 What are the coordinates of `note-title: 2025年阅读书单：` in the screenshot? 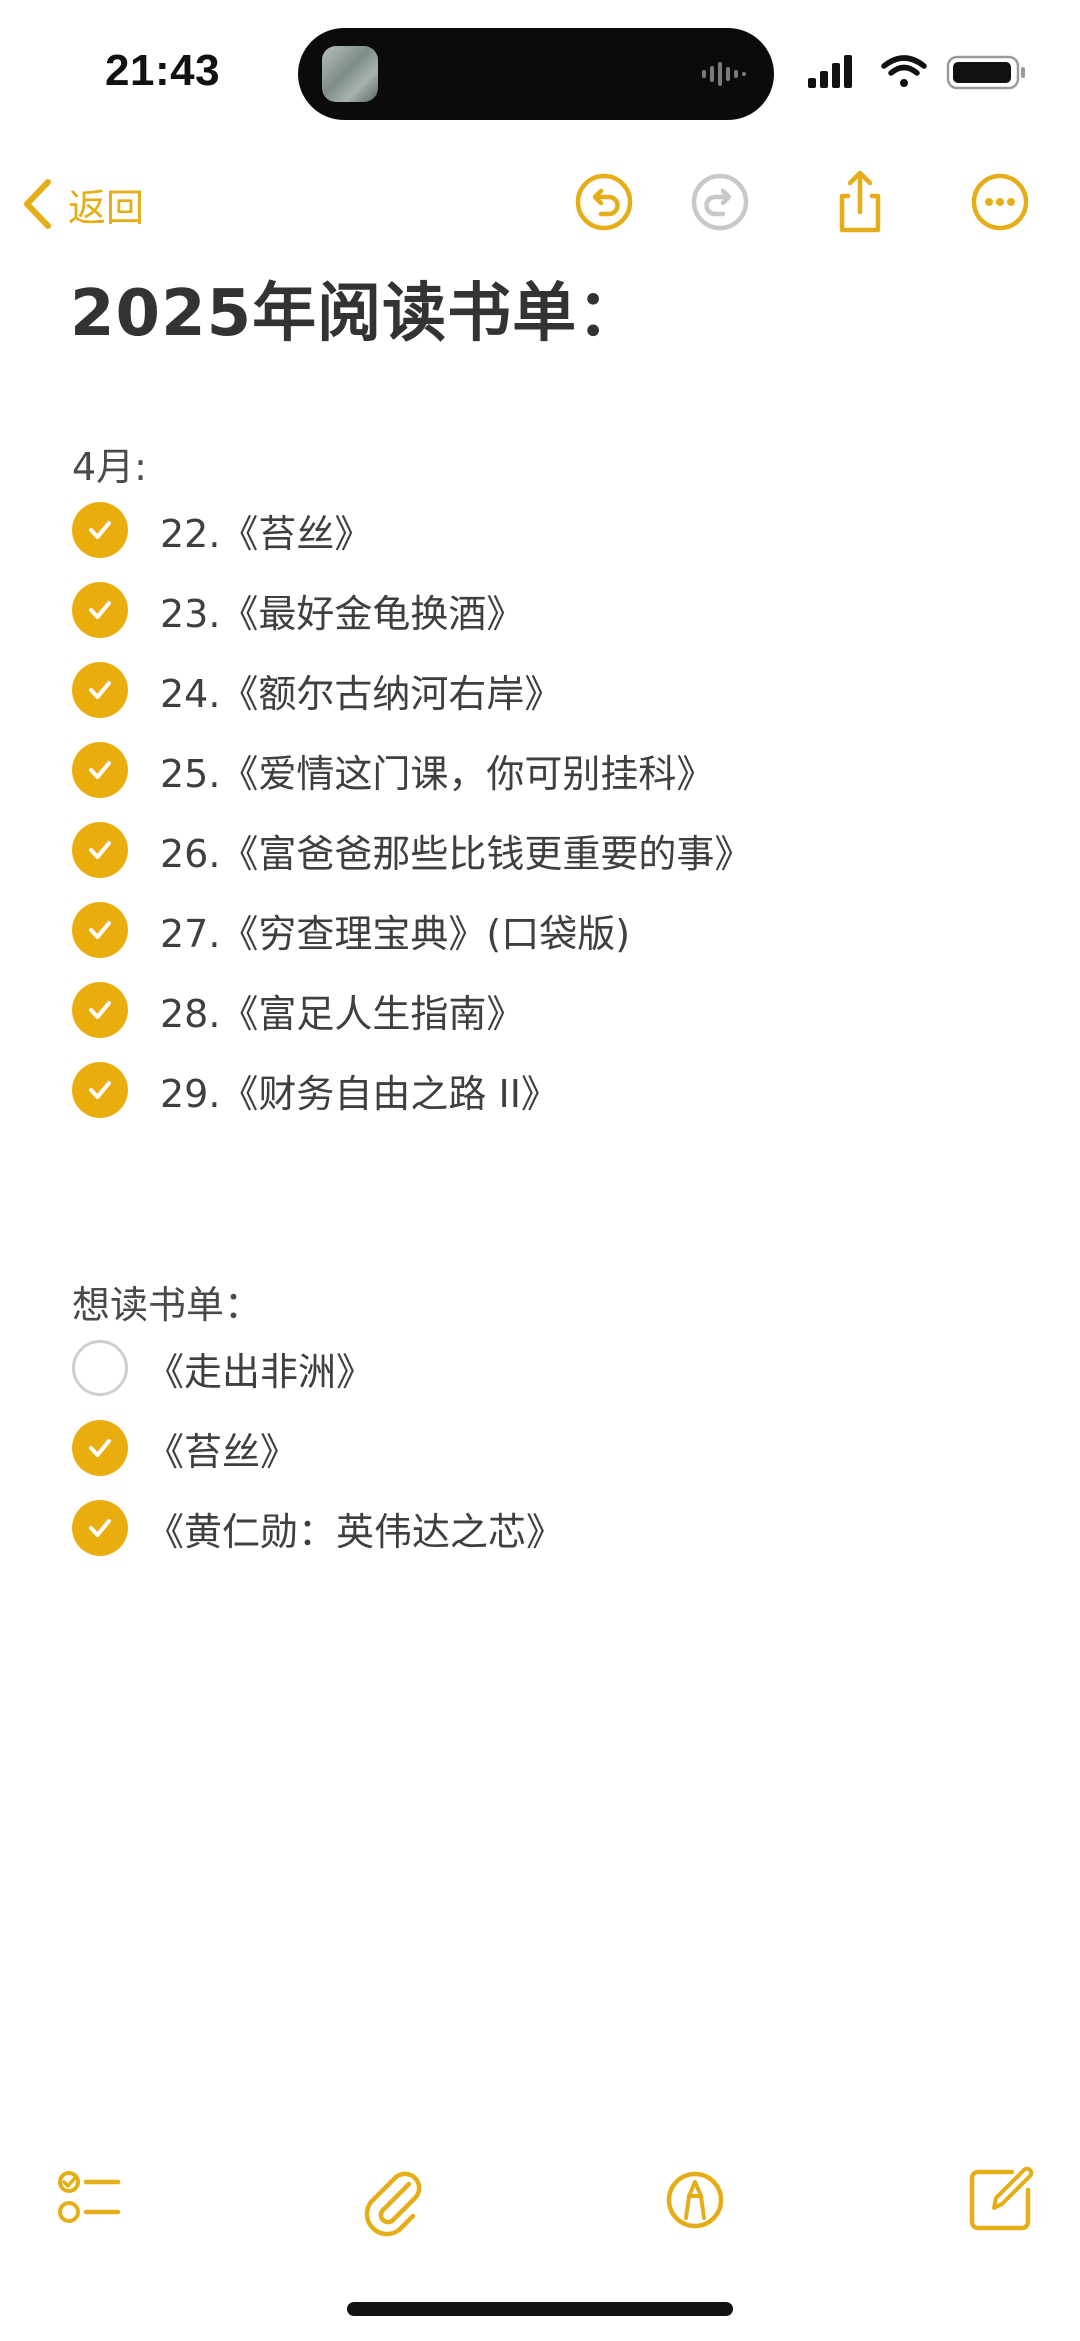 It's located at (356, 308).